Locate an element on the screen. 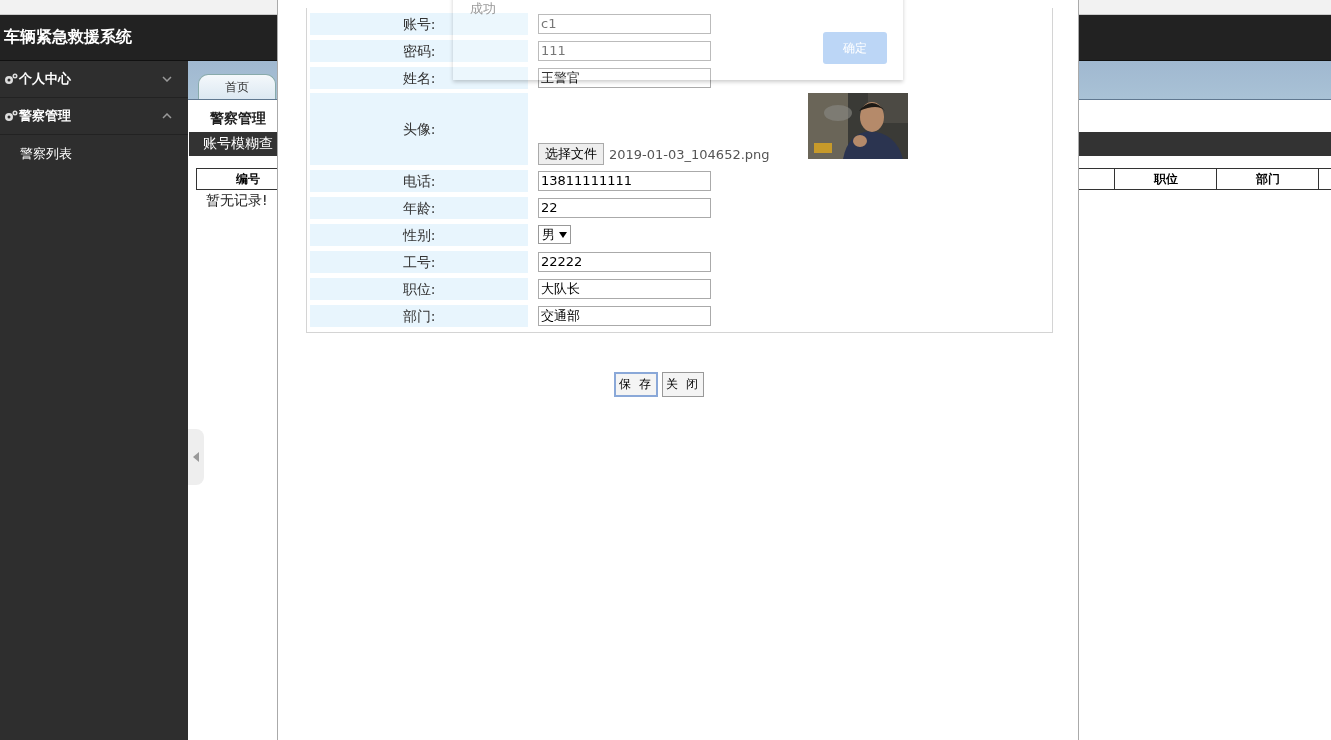 The height and width of the screenshot is (740, 1331). app-title: 车辆紧急救援系统 is located at coordinates (68, 37).